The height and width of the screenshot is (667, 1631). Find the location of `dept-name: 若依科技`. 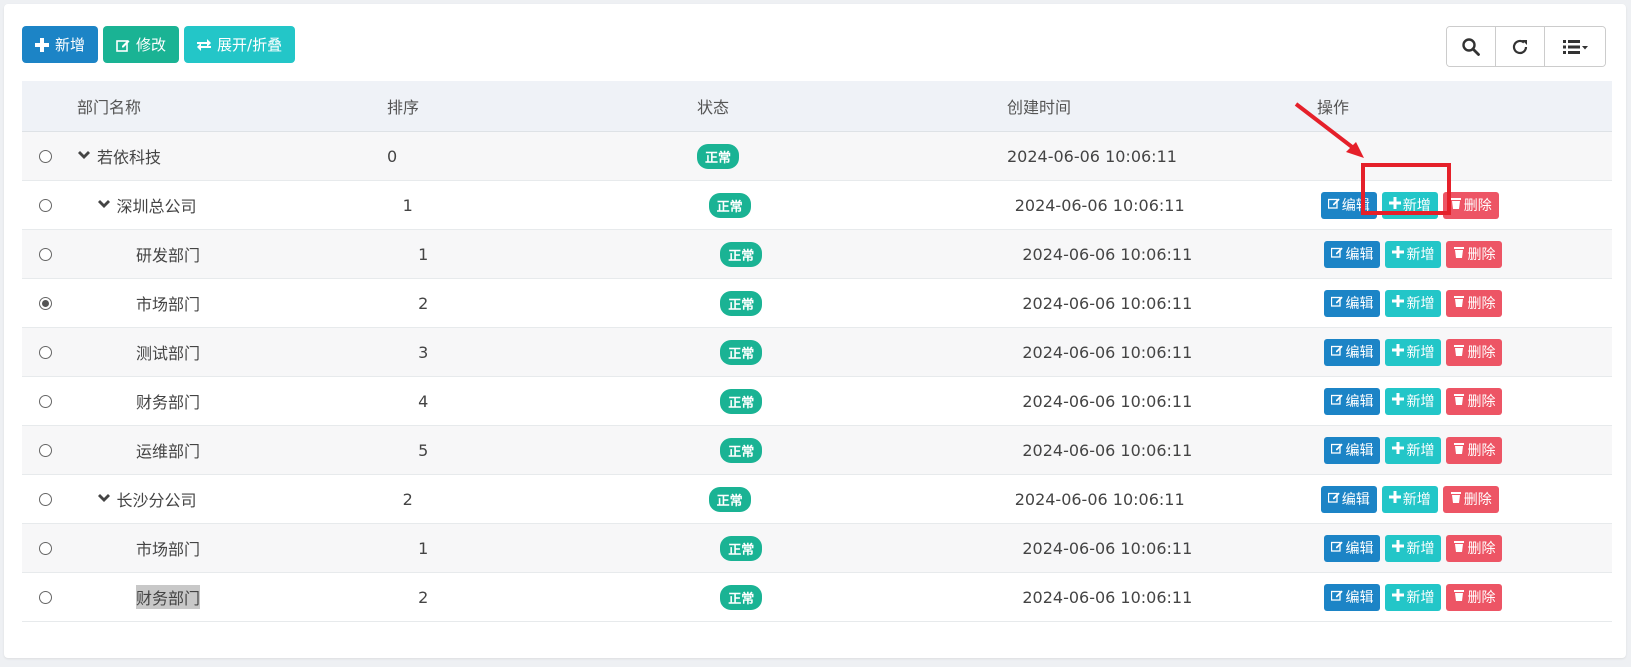

dept-name: 若依科技 is located at coordinates (129, 157).